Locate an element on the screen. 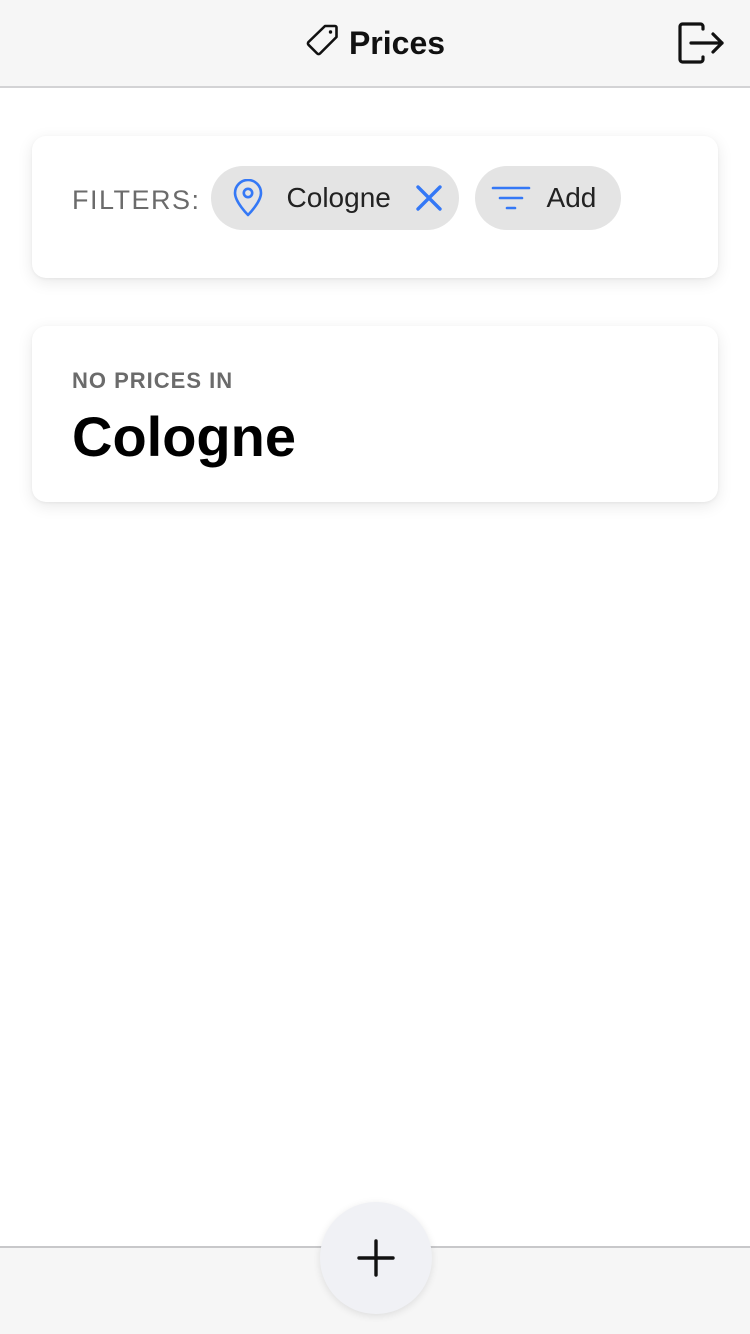 This screenshot has height=1334, width=750. top-bar: Prices is located at coordinates (375, 44).